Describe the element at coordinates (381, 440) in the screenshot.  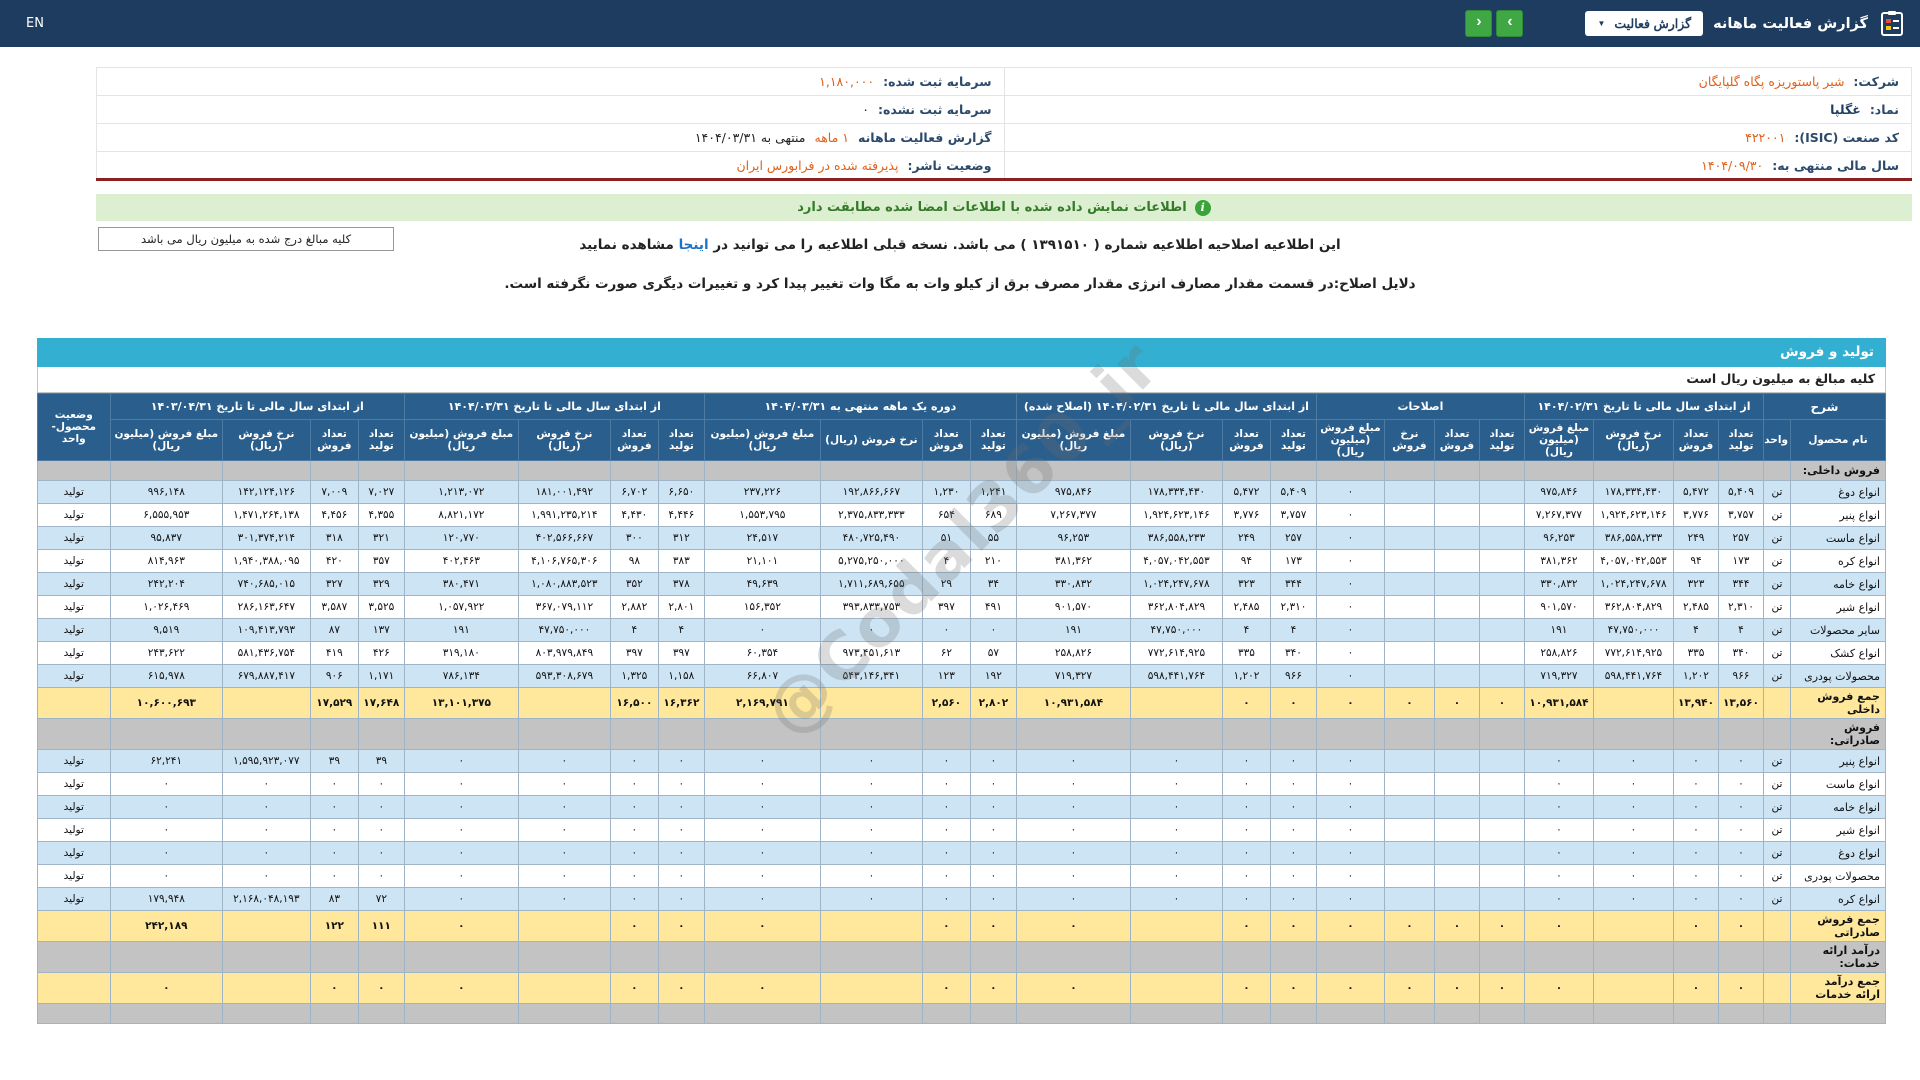
I see `col-header-tolid: تعداد تولید` at that location.